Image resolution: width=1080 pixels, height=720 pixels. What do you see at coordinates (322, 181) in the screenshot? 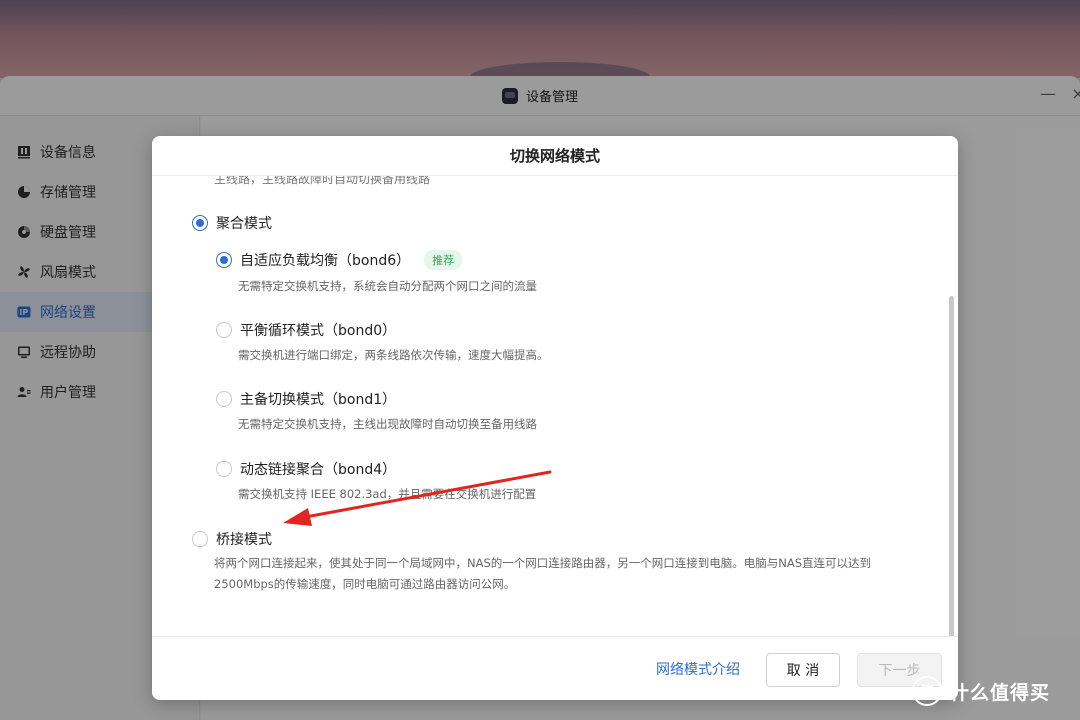
I see `clipped-description: 主线路，主线路故障时自动切换备用线路` at bounding box center [322, 181].